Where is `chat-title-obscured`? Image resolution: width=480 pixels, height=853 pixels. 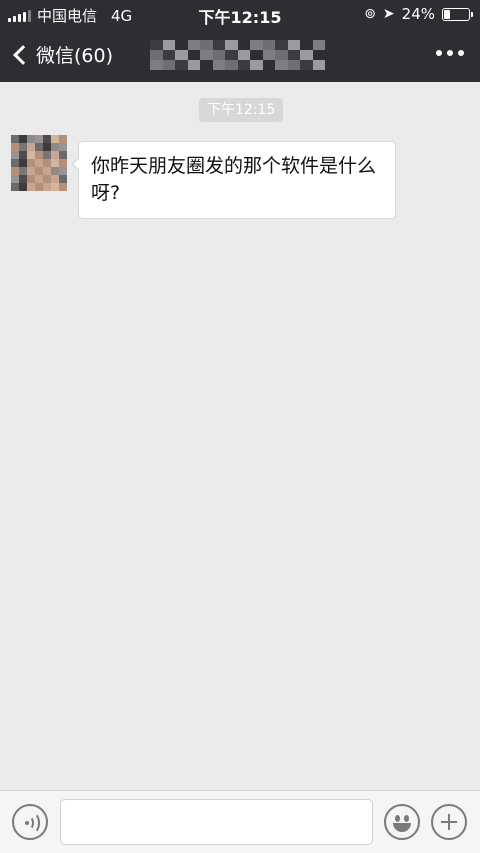
chat-title-obscured is located at coordinates (237, 55).